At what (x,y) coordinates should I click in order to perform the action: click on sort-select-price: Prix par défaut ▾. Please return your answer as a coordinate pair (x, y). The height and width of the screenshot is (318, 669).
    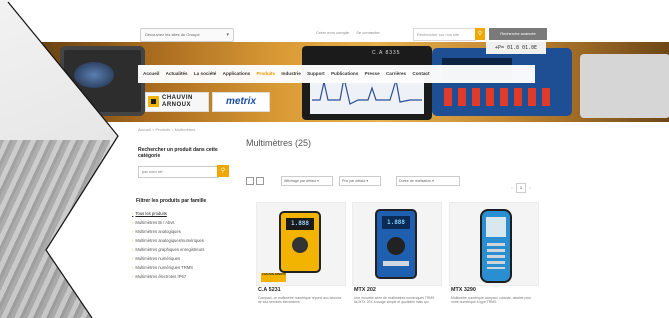
    Looking at the image, I should click on (360, 181).